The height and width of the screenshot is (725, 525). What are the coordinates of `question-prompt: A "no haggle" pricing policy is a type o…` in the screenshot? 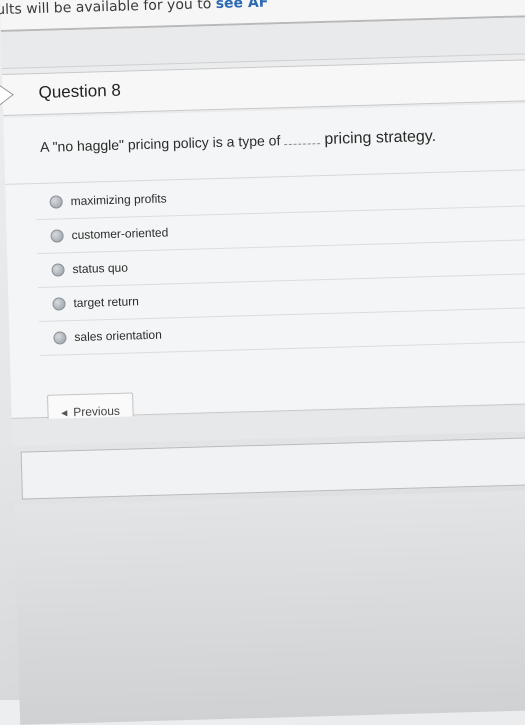 It's located at (238, 142).